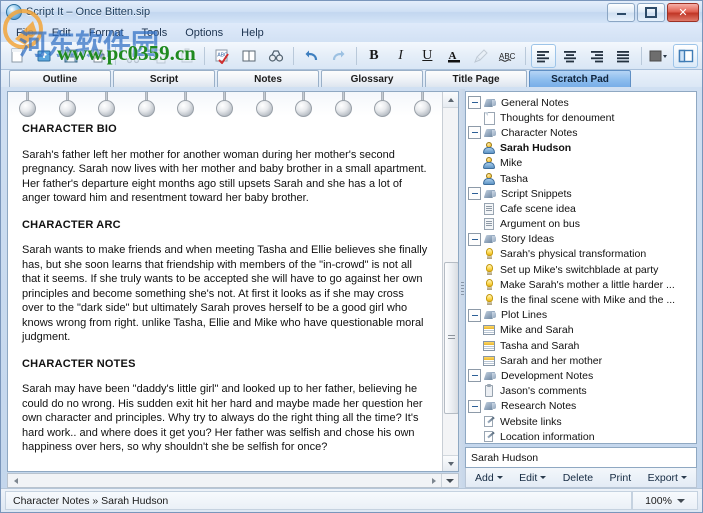 This screenshot has height=513, width=703. What do you see at coordinates (186, 56) in the screenshot?
I see `paste-icon` at bounding box center [186, 56].